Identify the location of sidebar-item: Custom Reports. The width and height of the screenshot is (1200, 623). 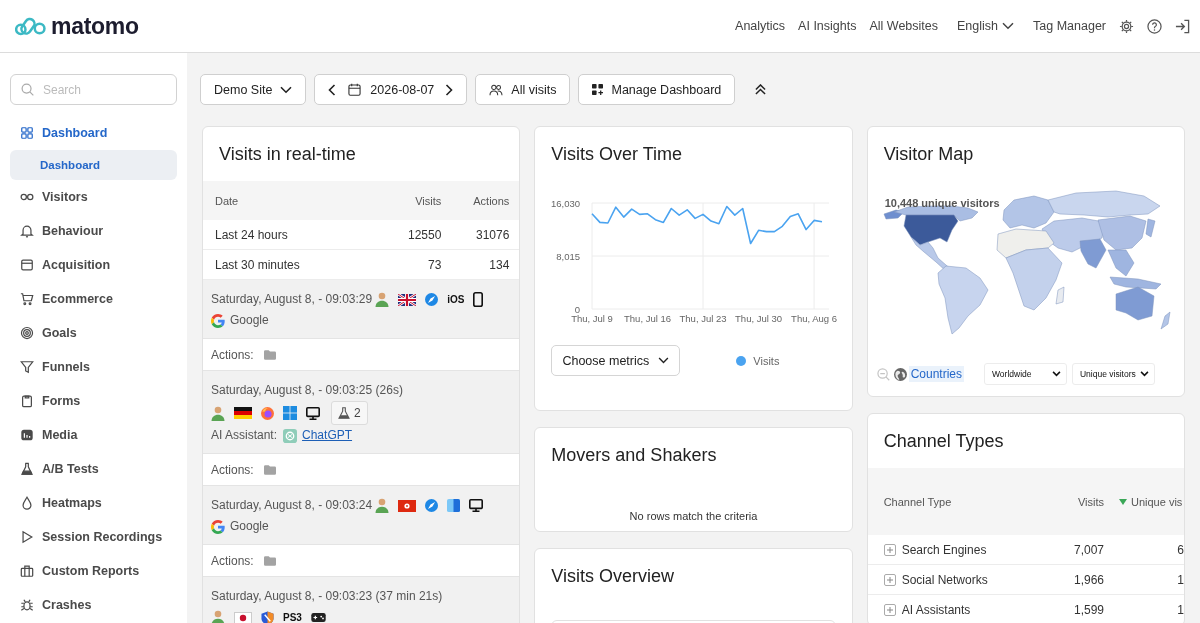
(93, 571).